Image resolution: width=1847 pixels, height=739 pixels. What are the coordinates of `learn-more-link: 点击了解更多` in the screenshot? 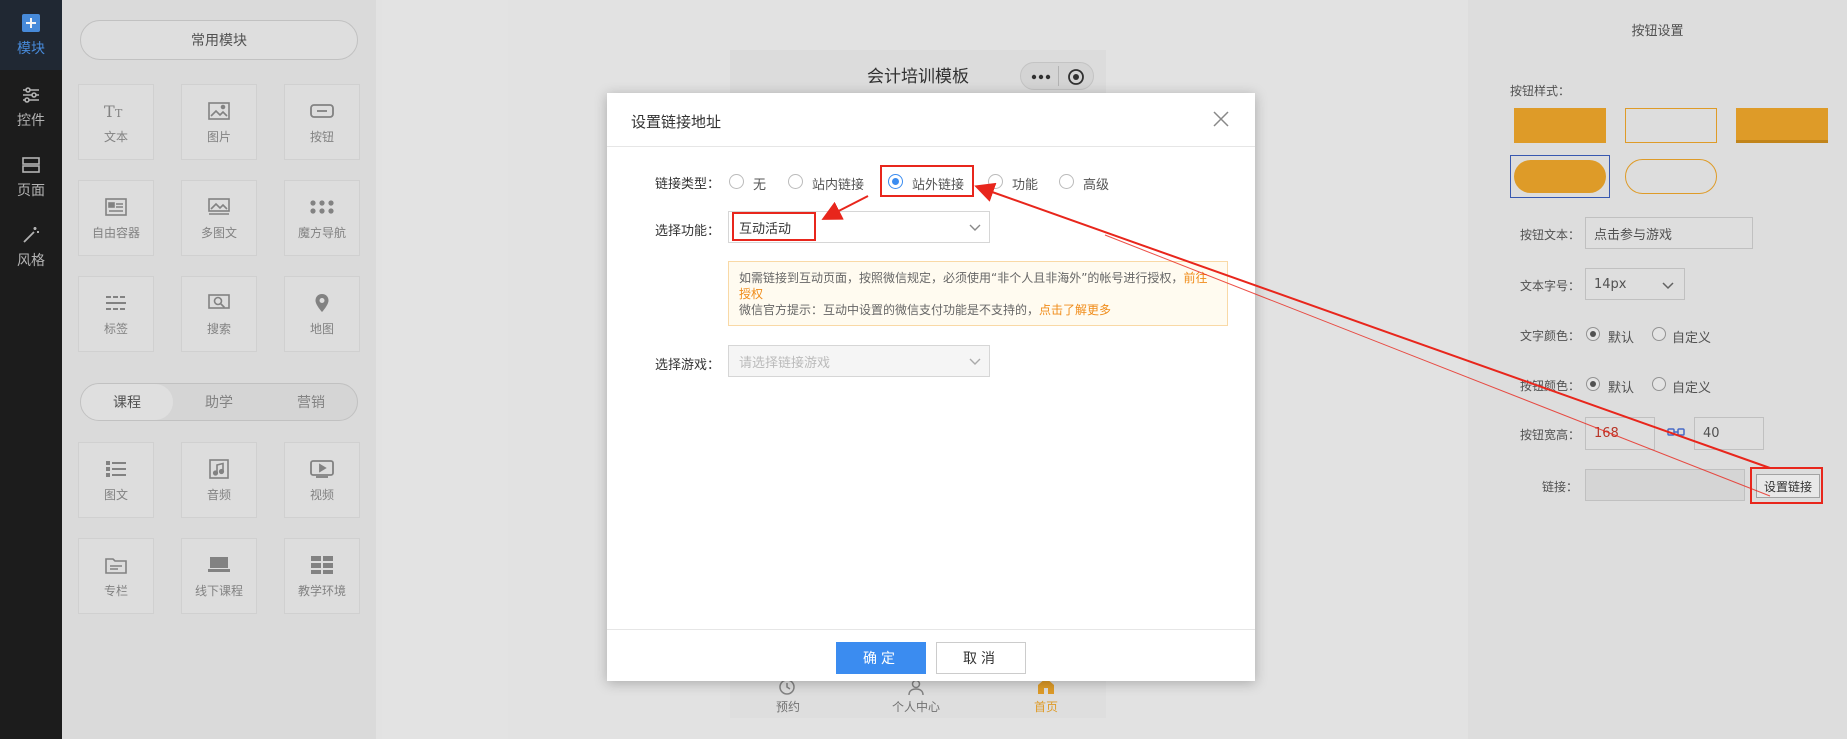 It's located at (1075, 310).